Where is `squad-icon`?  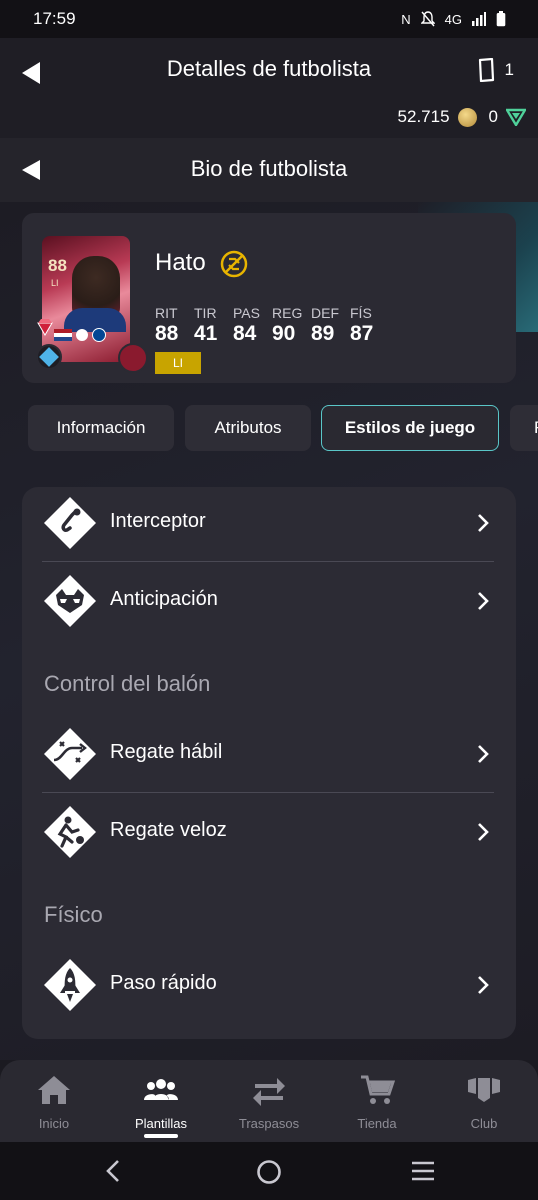 squad-icon is located at coordinates (161, 1089).